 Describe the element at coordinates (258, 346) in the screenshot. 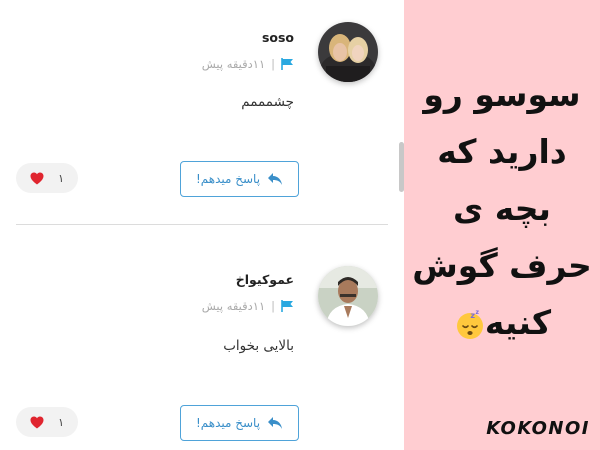

I see `comment-text: بالایی بخواب` at that location.